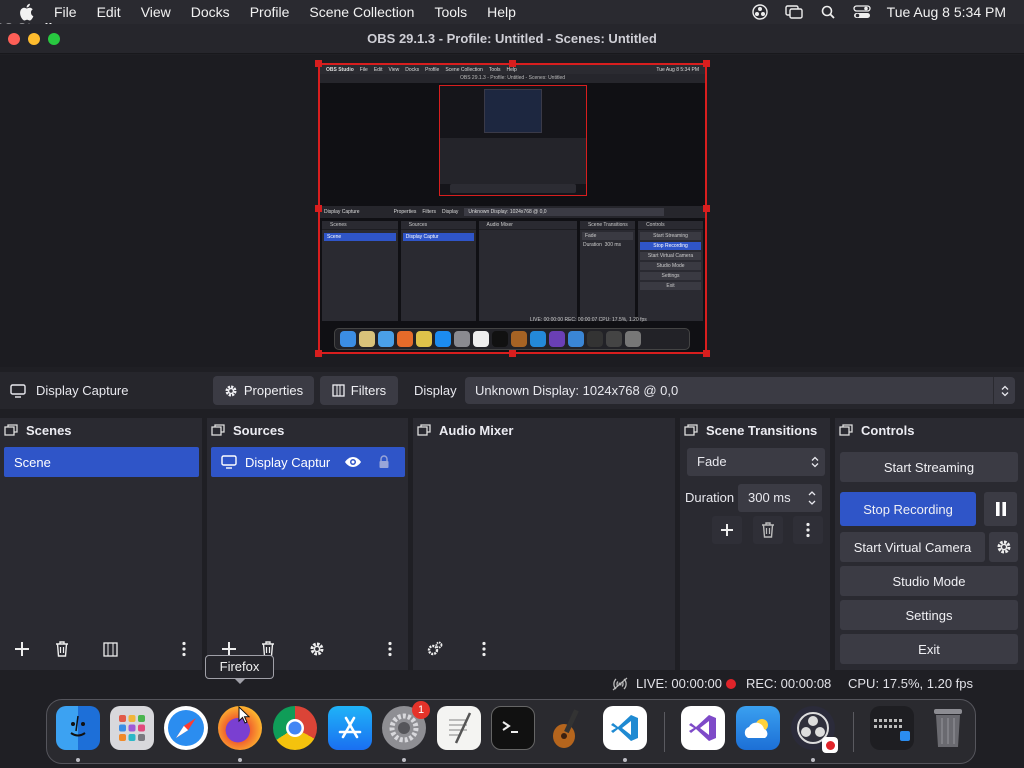 The width and height of the screenshot is (1024, 768). What do you see at coordinates (405, 212) in the screenshot?
I see `mini-bar-item: Properties` at bounding box center [405, 212].